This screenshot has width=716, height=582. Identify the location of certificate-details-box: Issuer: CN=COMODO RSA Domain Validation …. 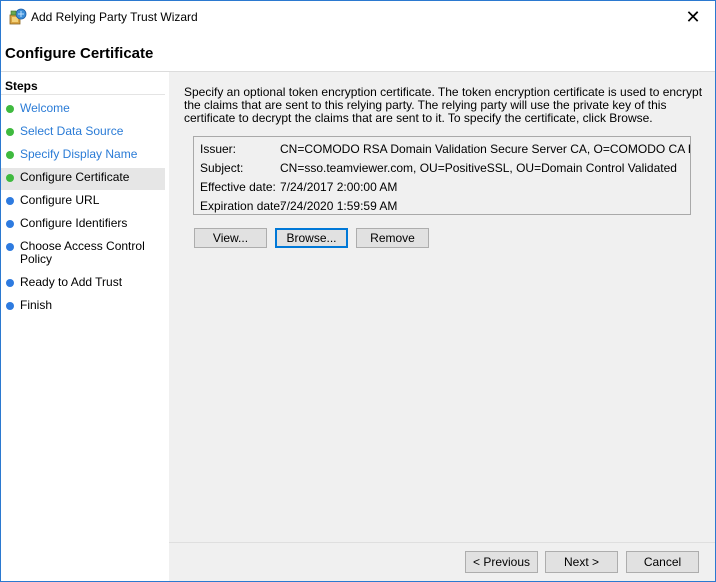
(442, 175).